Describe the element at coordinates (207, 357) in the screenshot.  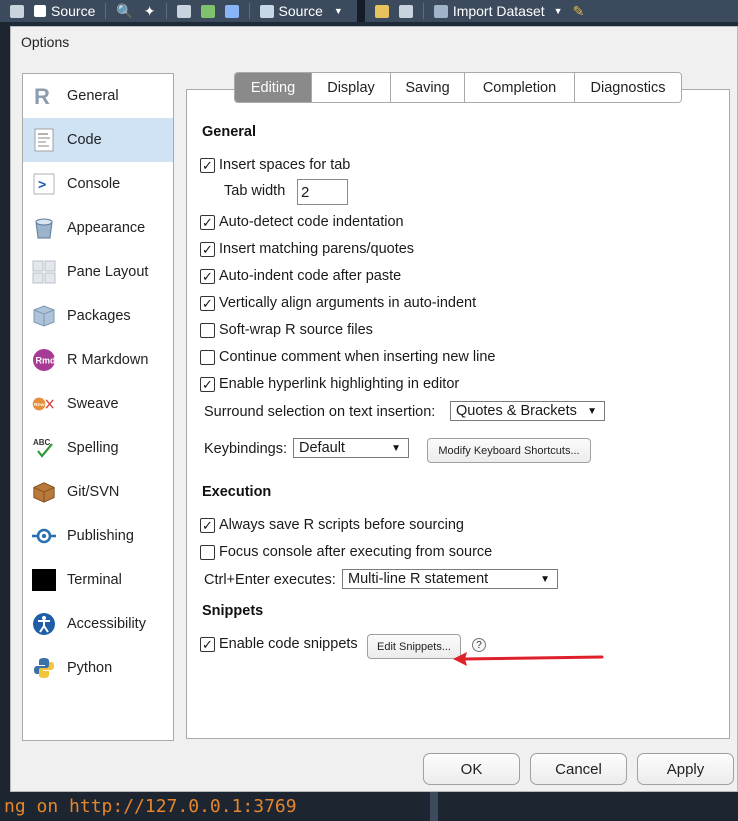
I see `continue-comment-checkbox` at that location.